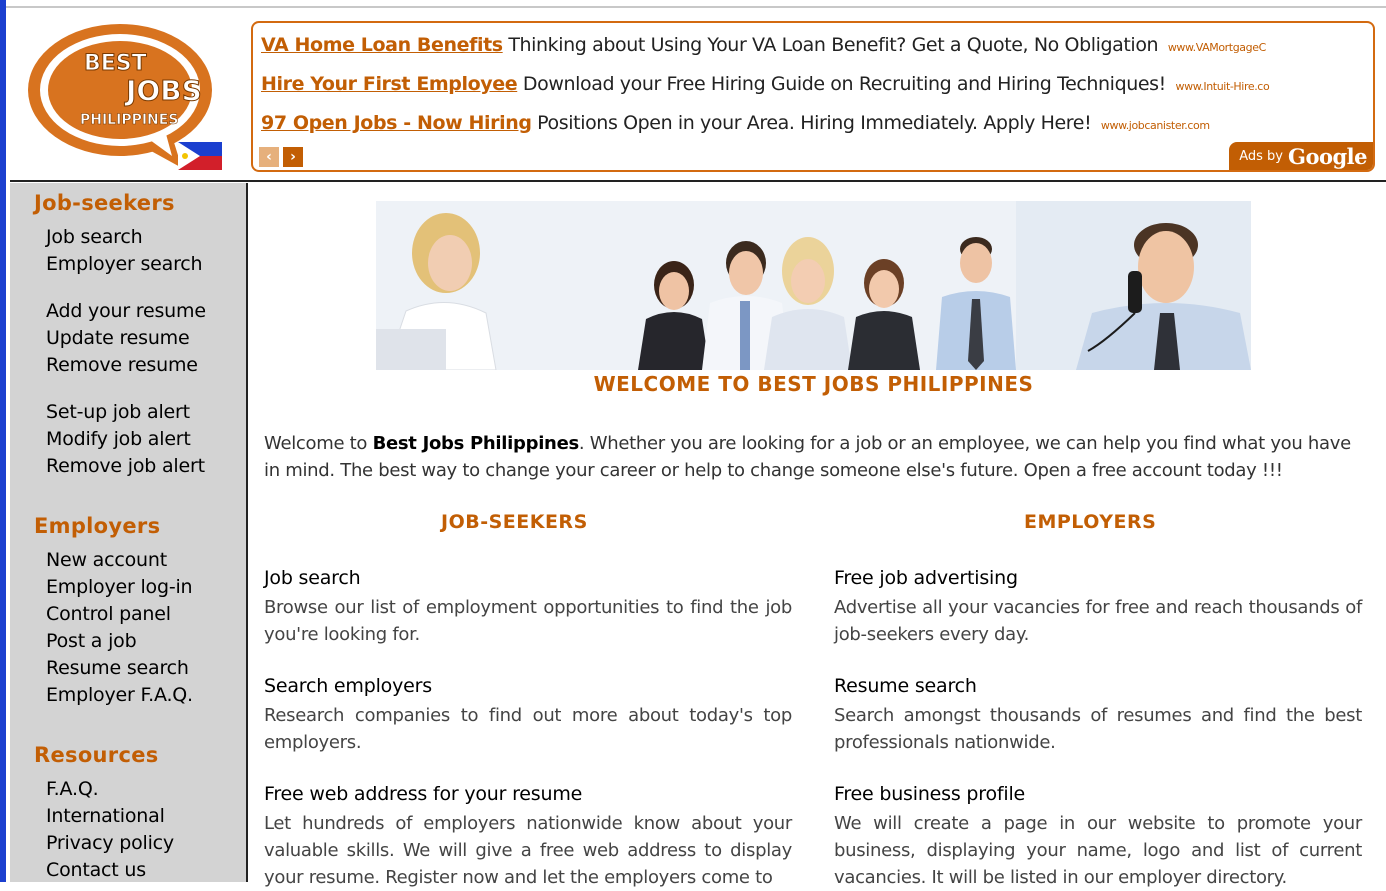 The width and height of the screenshot is (1386, 891). I want to click on sidebar-item-update-resume: Update resume, so click(118, 338).